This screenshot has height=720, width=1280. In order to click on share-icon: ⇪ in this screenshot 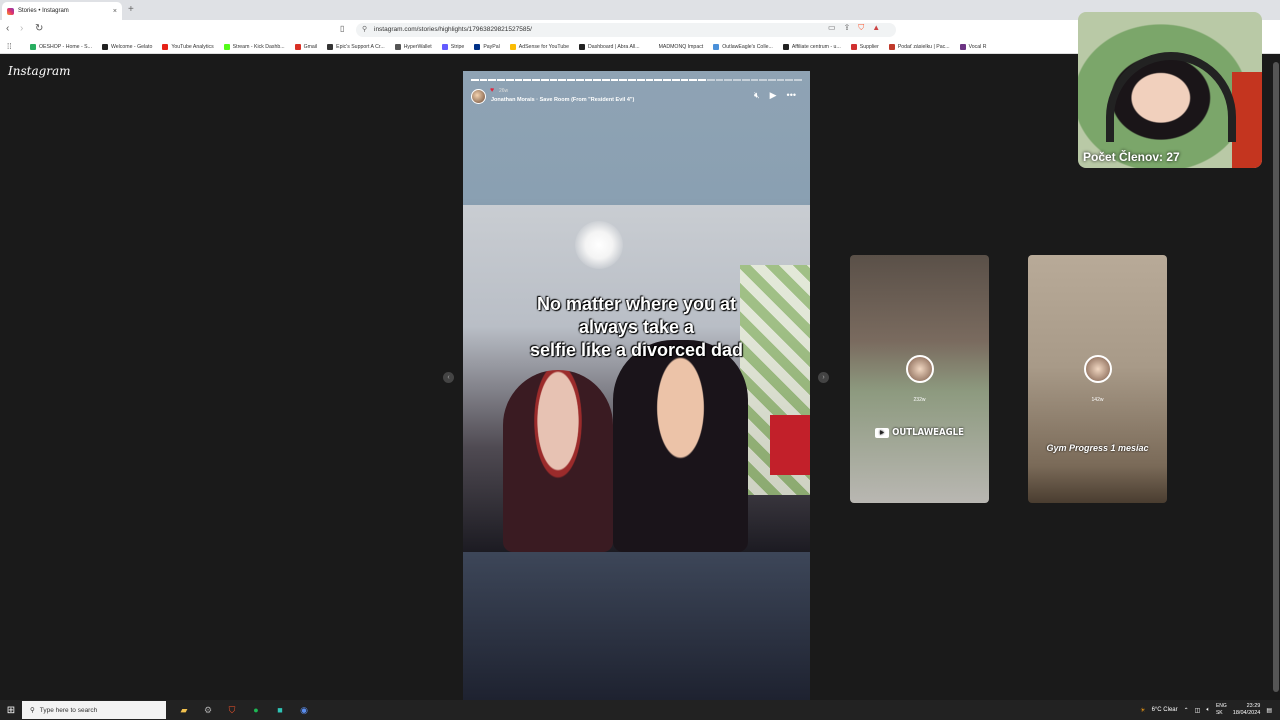, I will do `click(847, 28)`.